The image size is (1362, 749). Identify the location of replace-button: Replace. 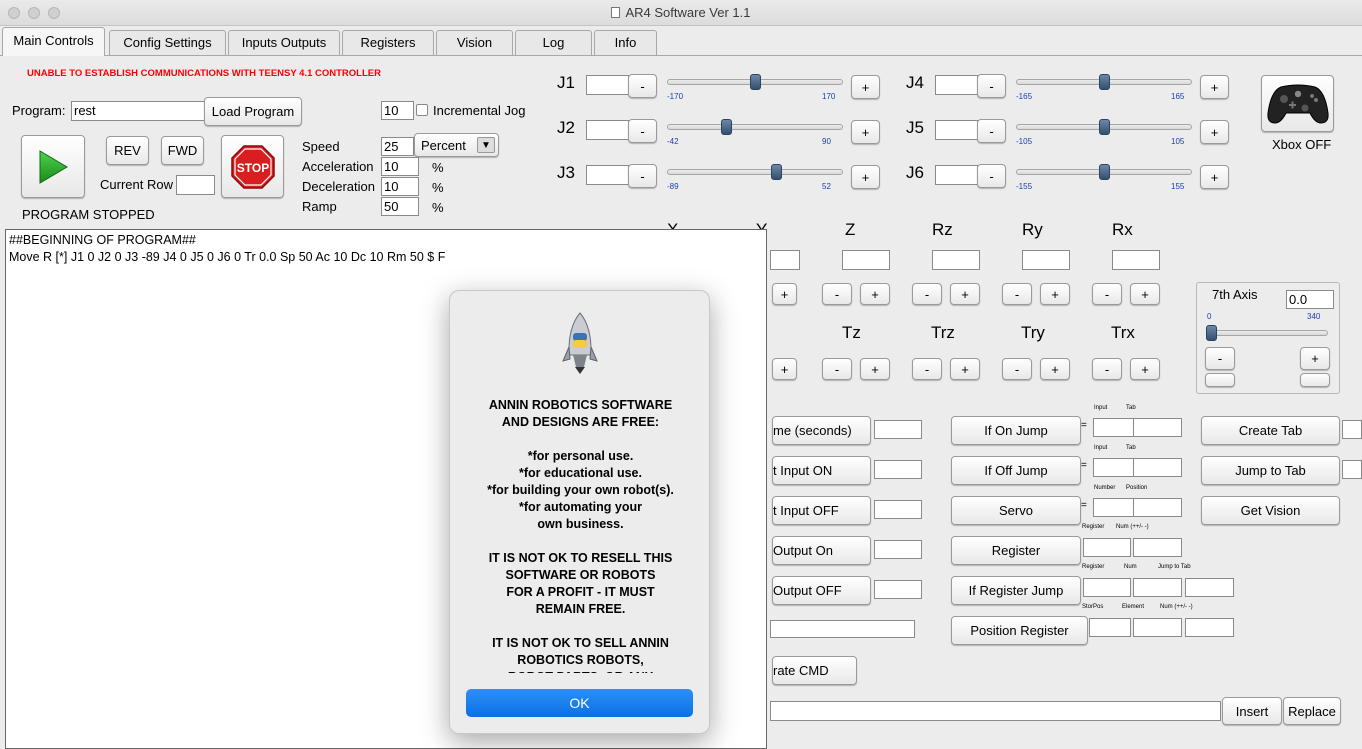
(1312, 711).